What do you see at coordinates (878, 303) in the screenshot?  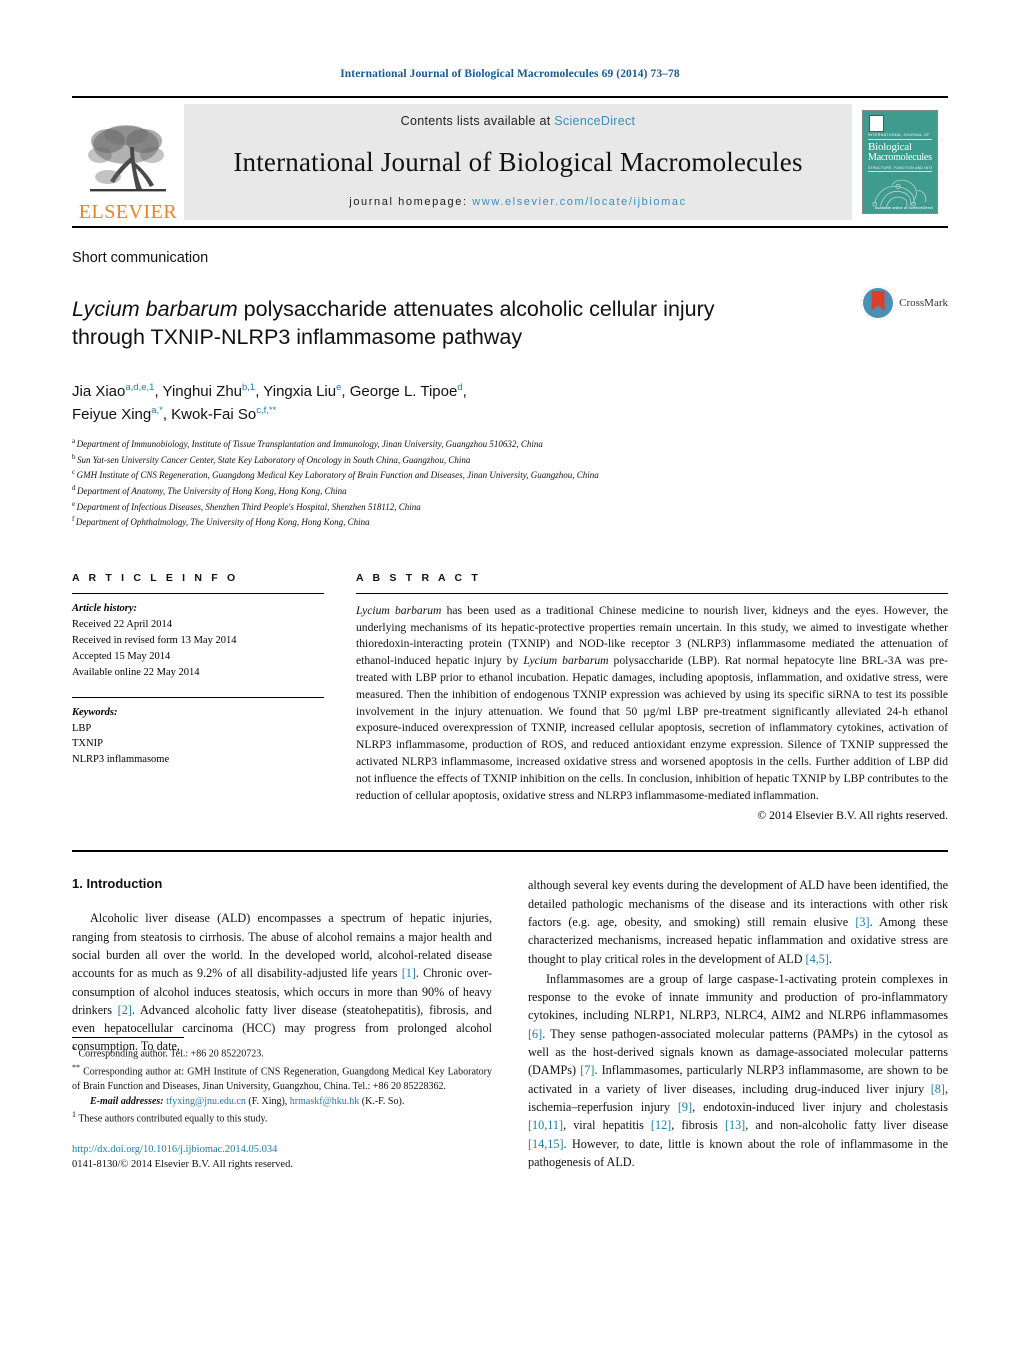 I see `crossmark-icon` at bounding box center [878, 303].